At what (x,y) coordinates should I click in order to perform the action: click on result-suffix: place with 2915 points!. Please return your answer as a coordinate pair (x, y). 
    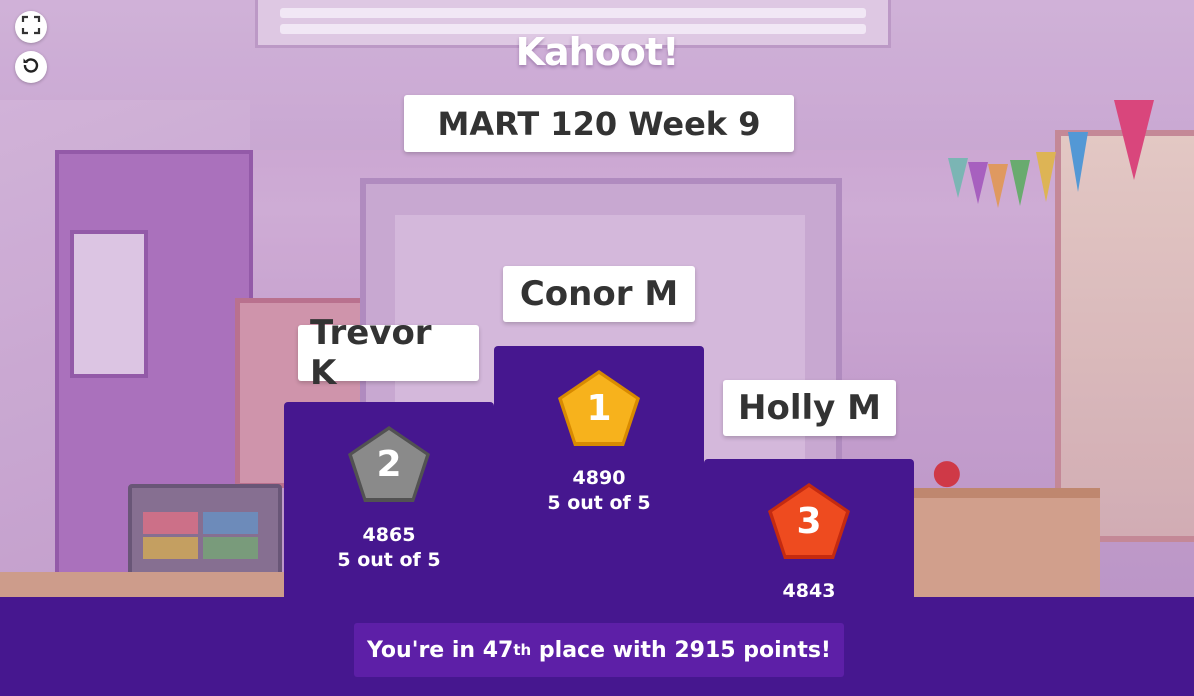
    Looking at the image, I should click on (684, 650).